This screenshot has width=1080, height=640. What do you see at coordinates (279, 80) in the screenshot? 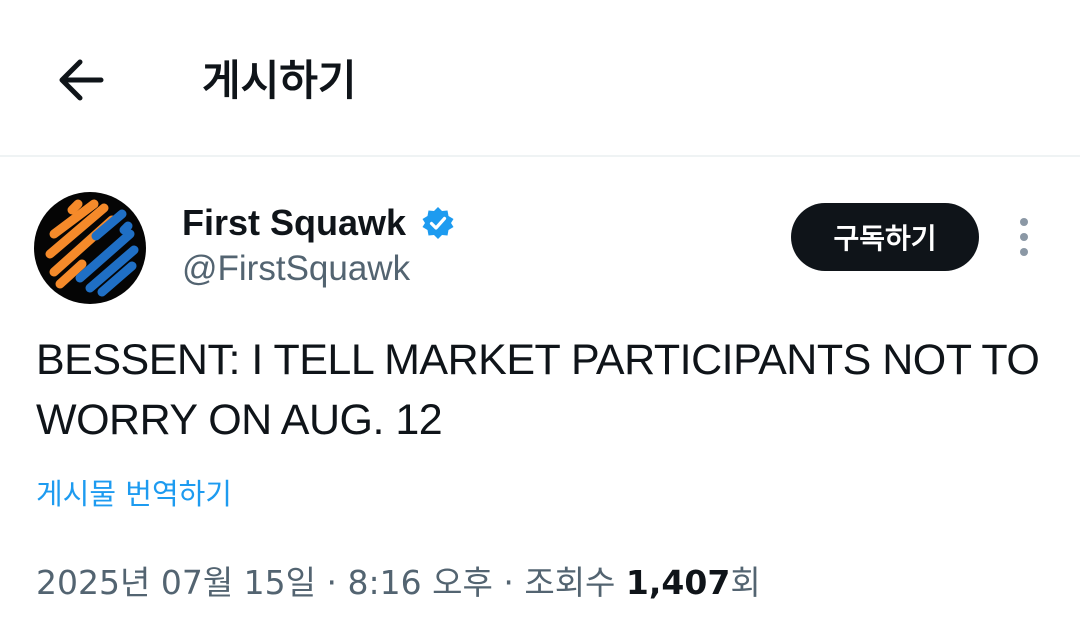
I see `page-title: 게시하기` at bounding box center [279, 80].